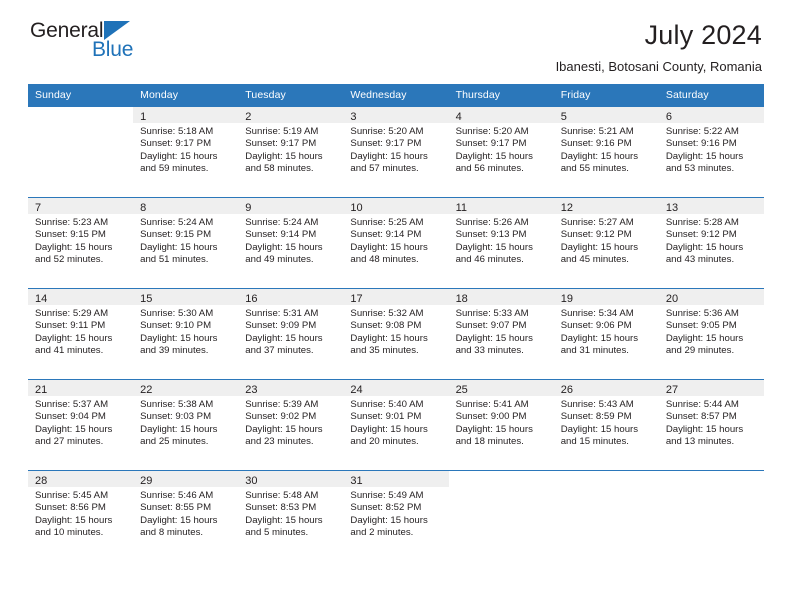  What do you see at coordinates (146, 481) in the screenshot?
I see `day-number: 29` at bounding box center [146, 481].